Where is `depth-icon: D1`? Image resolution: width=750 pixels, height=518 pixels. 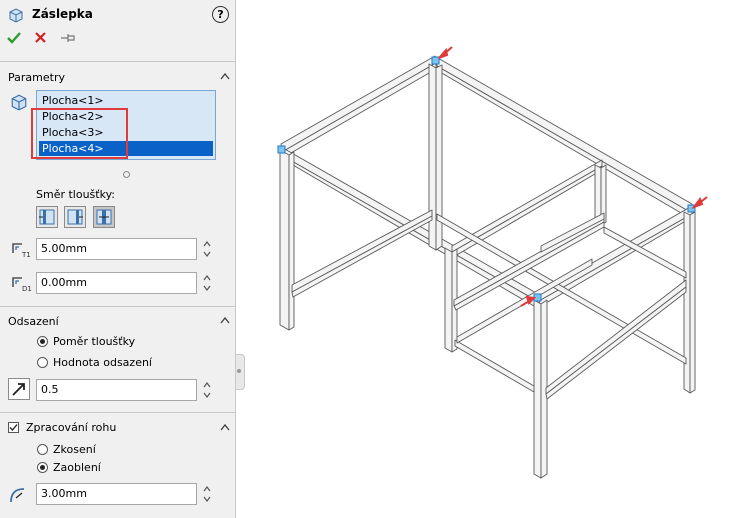 depth-icon: D1 is located at coordinates (22, 285).